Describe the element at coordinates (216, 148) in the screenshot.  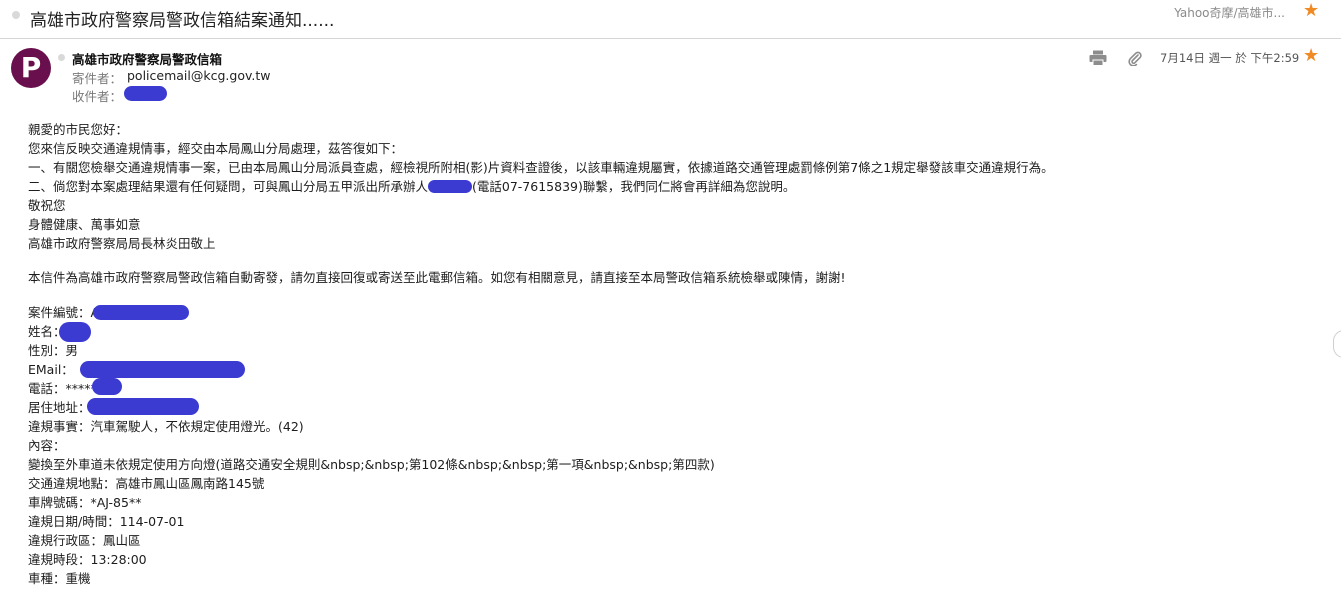
I see `intro-text: 您來信反映交通違規情事，經交由本局鳳山分局處理，茲答復如下：` at that location.